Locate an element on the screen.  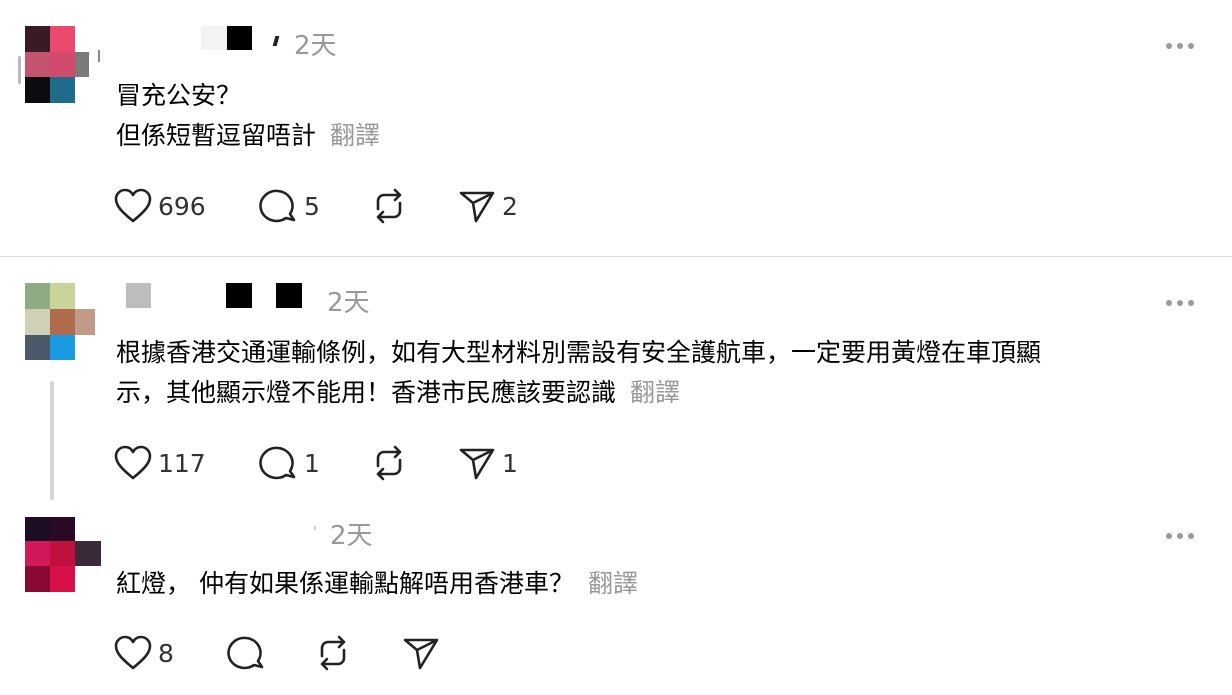
like-count: 696 is located at coordinates (182, 206).